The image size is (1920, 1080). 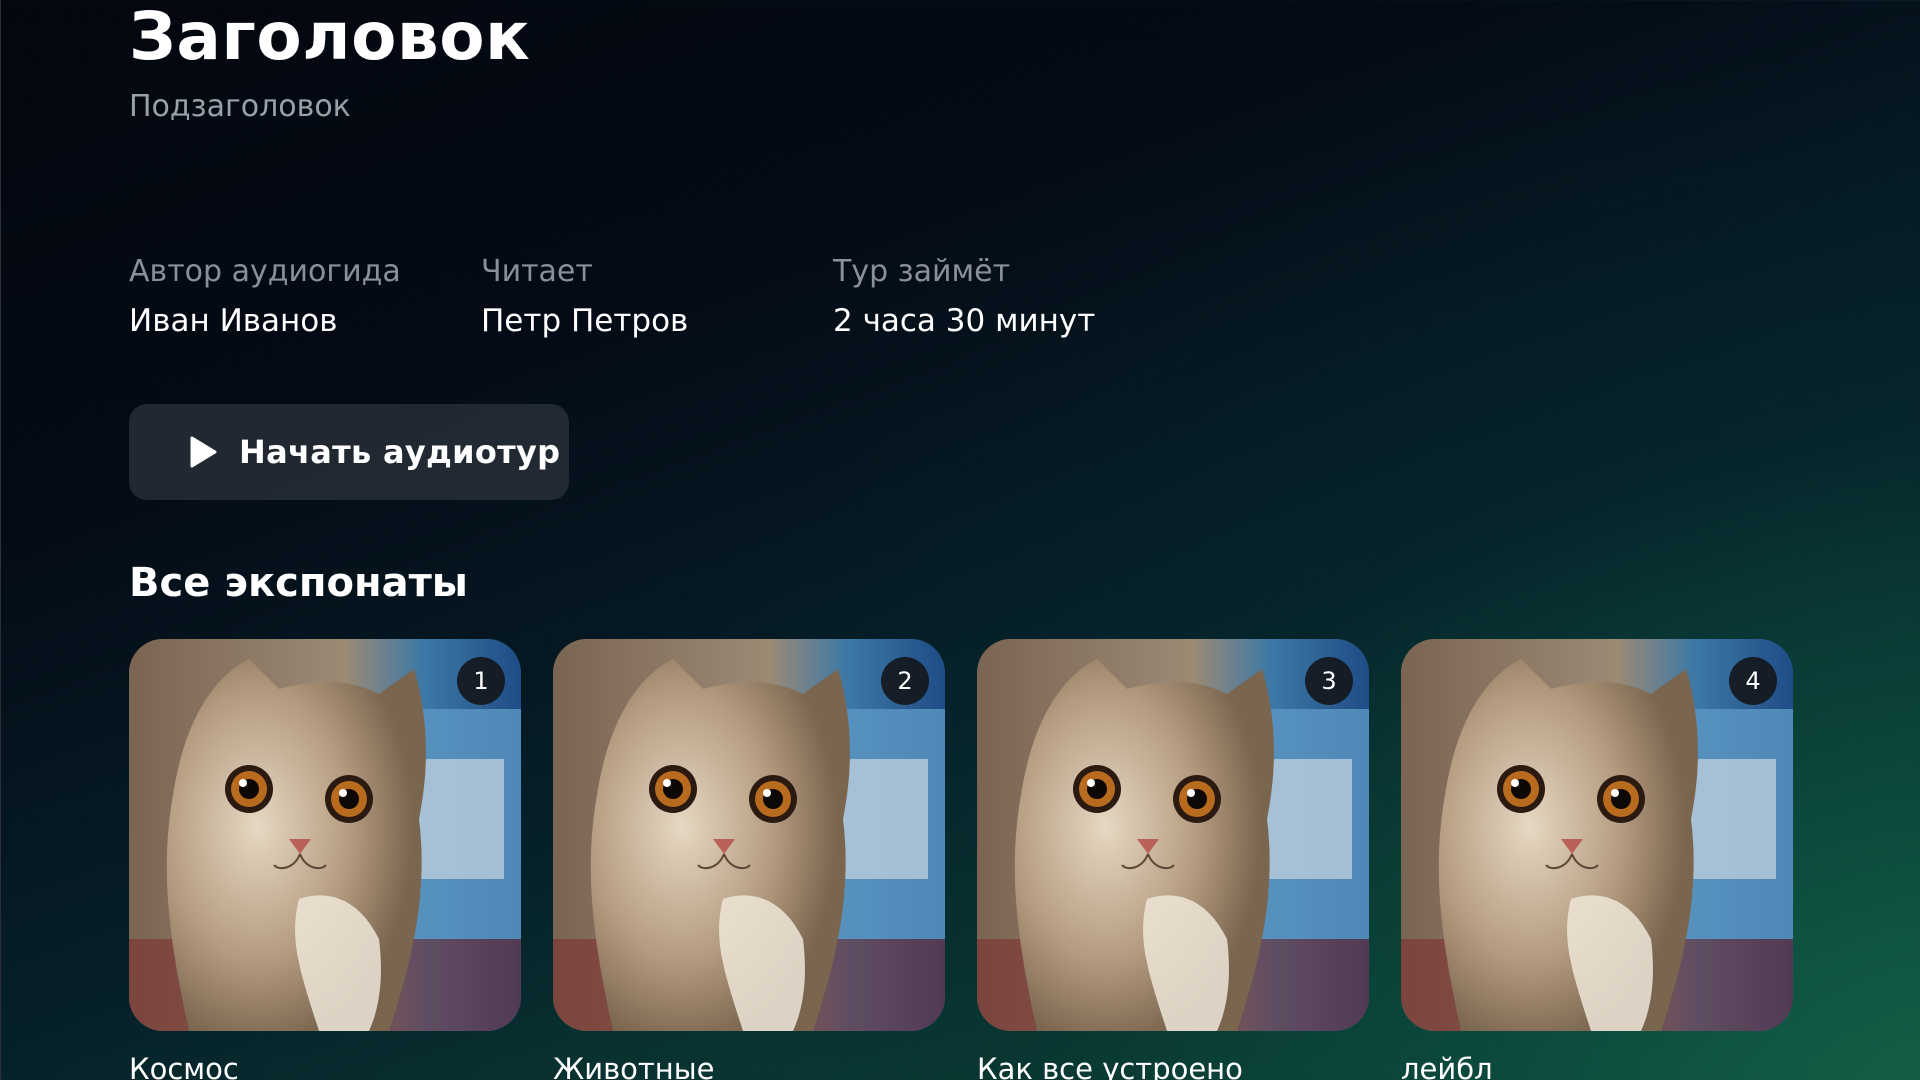 I want to click on exhibit-card: 1 Космос, so click(x=325, y=859).